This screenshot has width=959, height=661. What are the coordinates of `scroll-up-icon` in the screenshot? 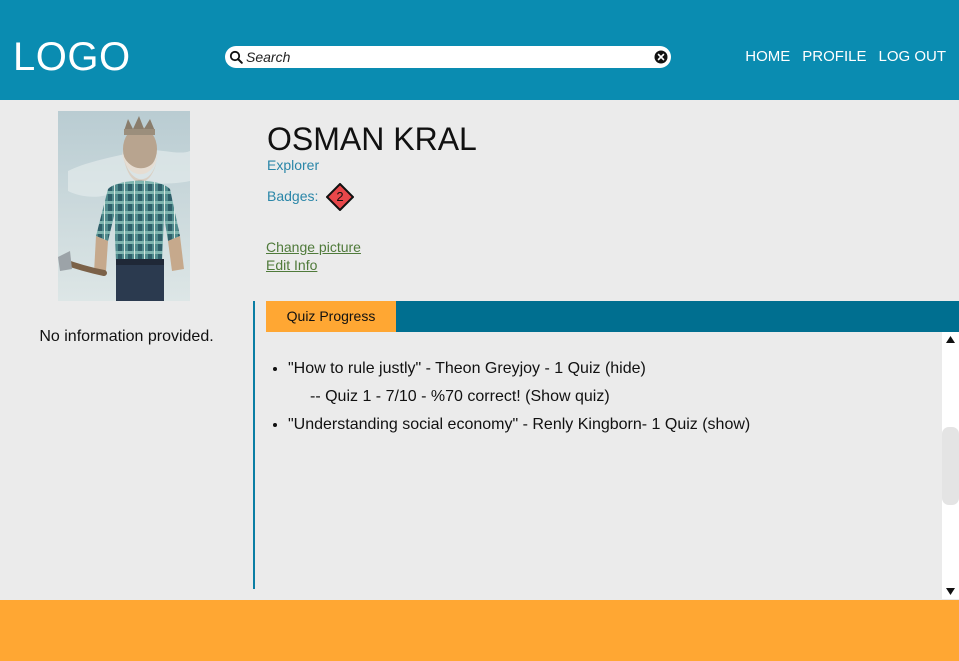 It's located at (950, 340).